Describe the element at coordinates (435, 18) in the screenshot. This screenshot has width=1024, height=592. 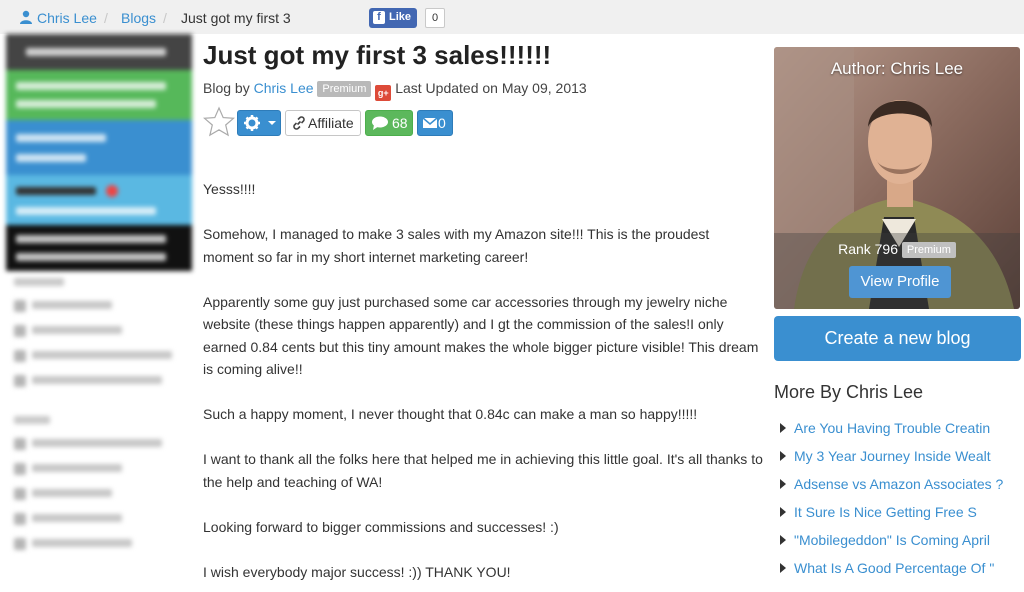
I see `facebook-like-count: 0` at that location.